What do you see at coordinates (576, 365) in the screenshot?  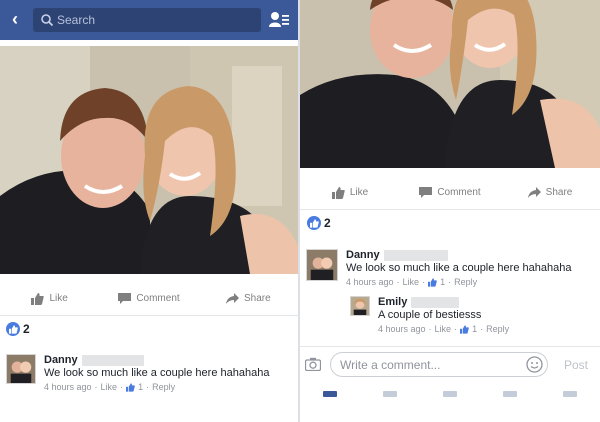 I see `post-button: Post` at bounding box center [576, 365].